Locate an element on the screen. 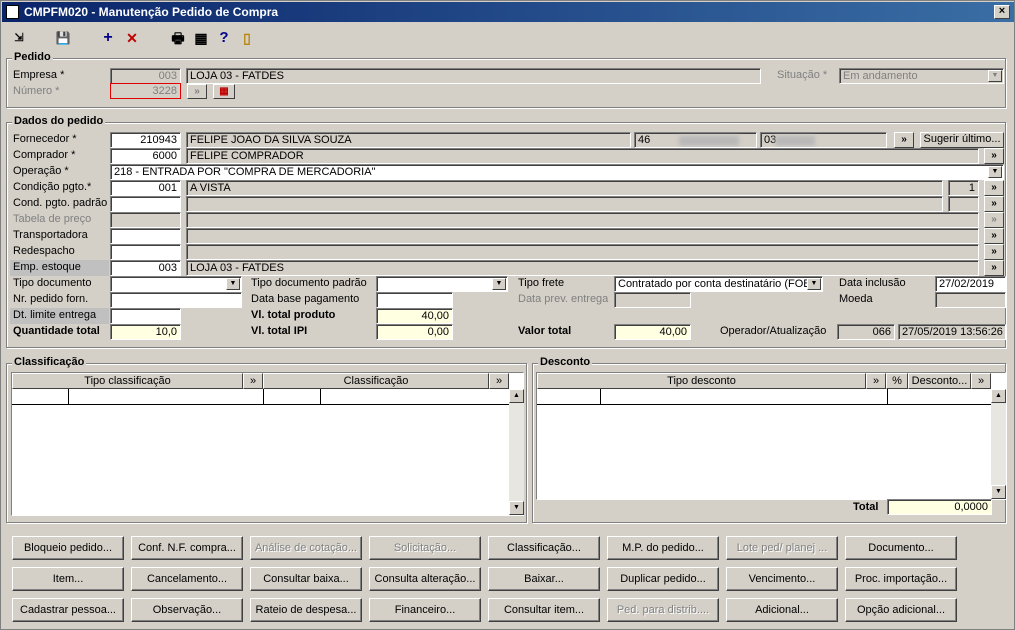 The image size is (1015, 630). col-tipo-classificacao: Tipo classificação is located at coordinates (127, 381).